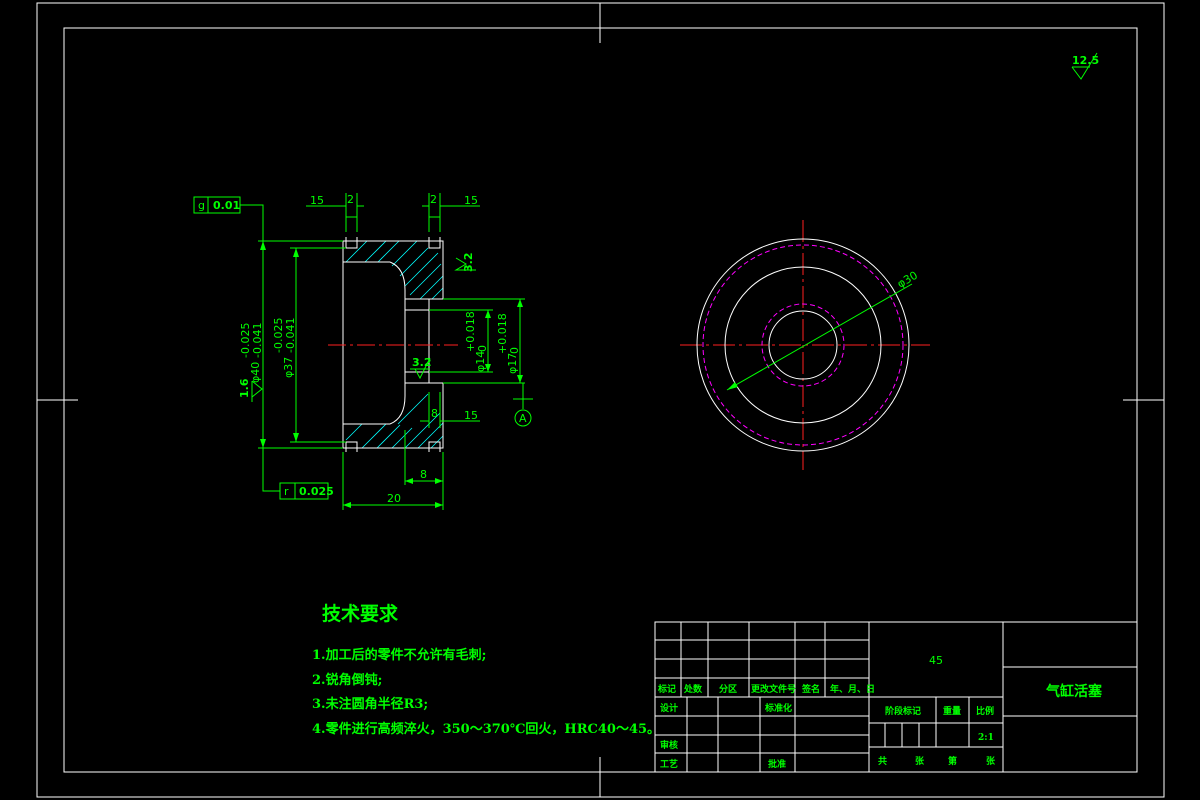 The height and width of the screenshot is (800, 1200). I want to click on section-view, so click(393, 344).